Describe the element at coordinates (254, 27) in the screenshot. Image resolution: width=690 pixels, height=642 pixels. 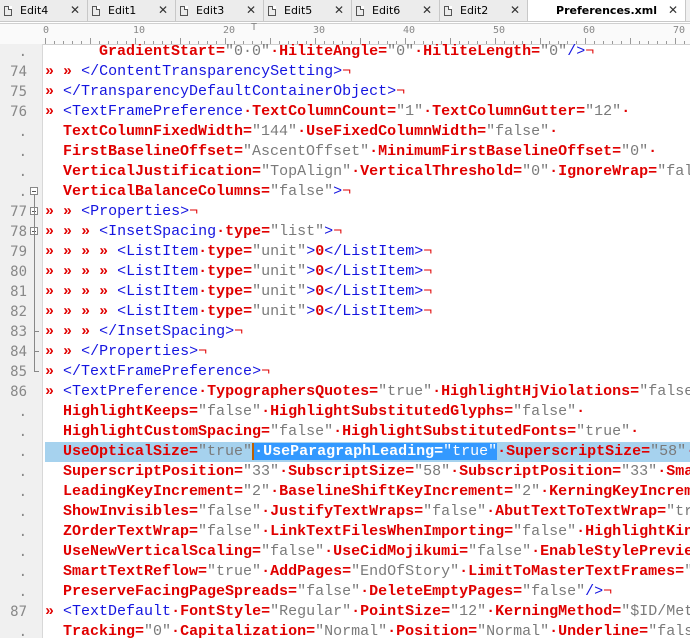
I see `tab-stop-marker: T` at that location.